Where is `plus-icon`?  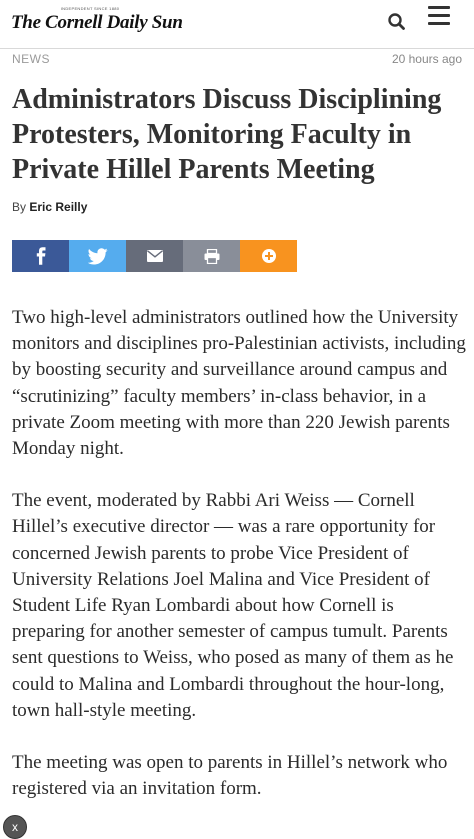
plus-icon is located at coordinates (268, 256).